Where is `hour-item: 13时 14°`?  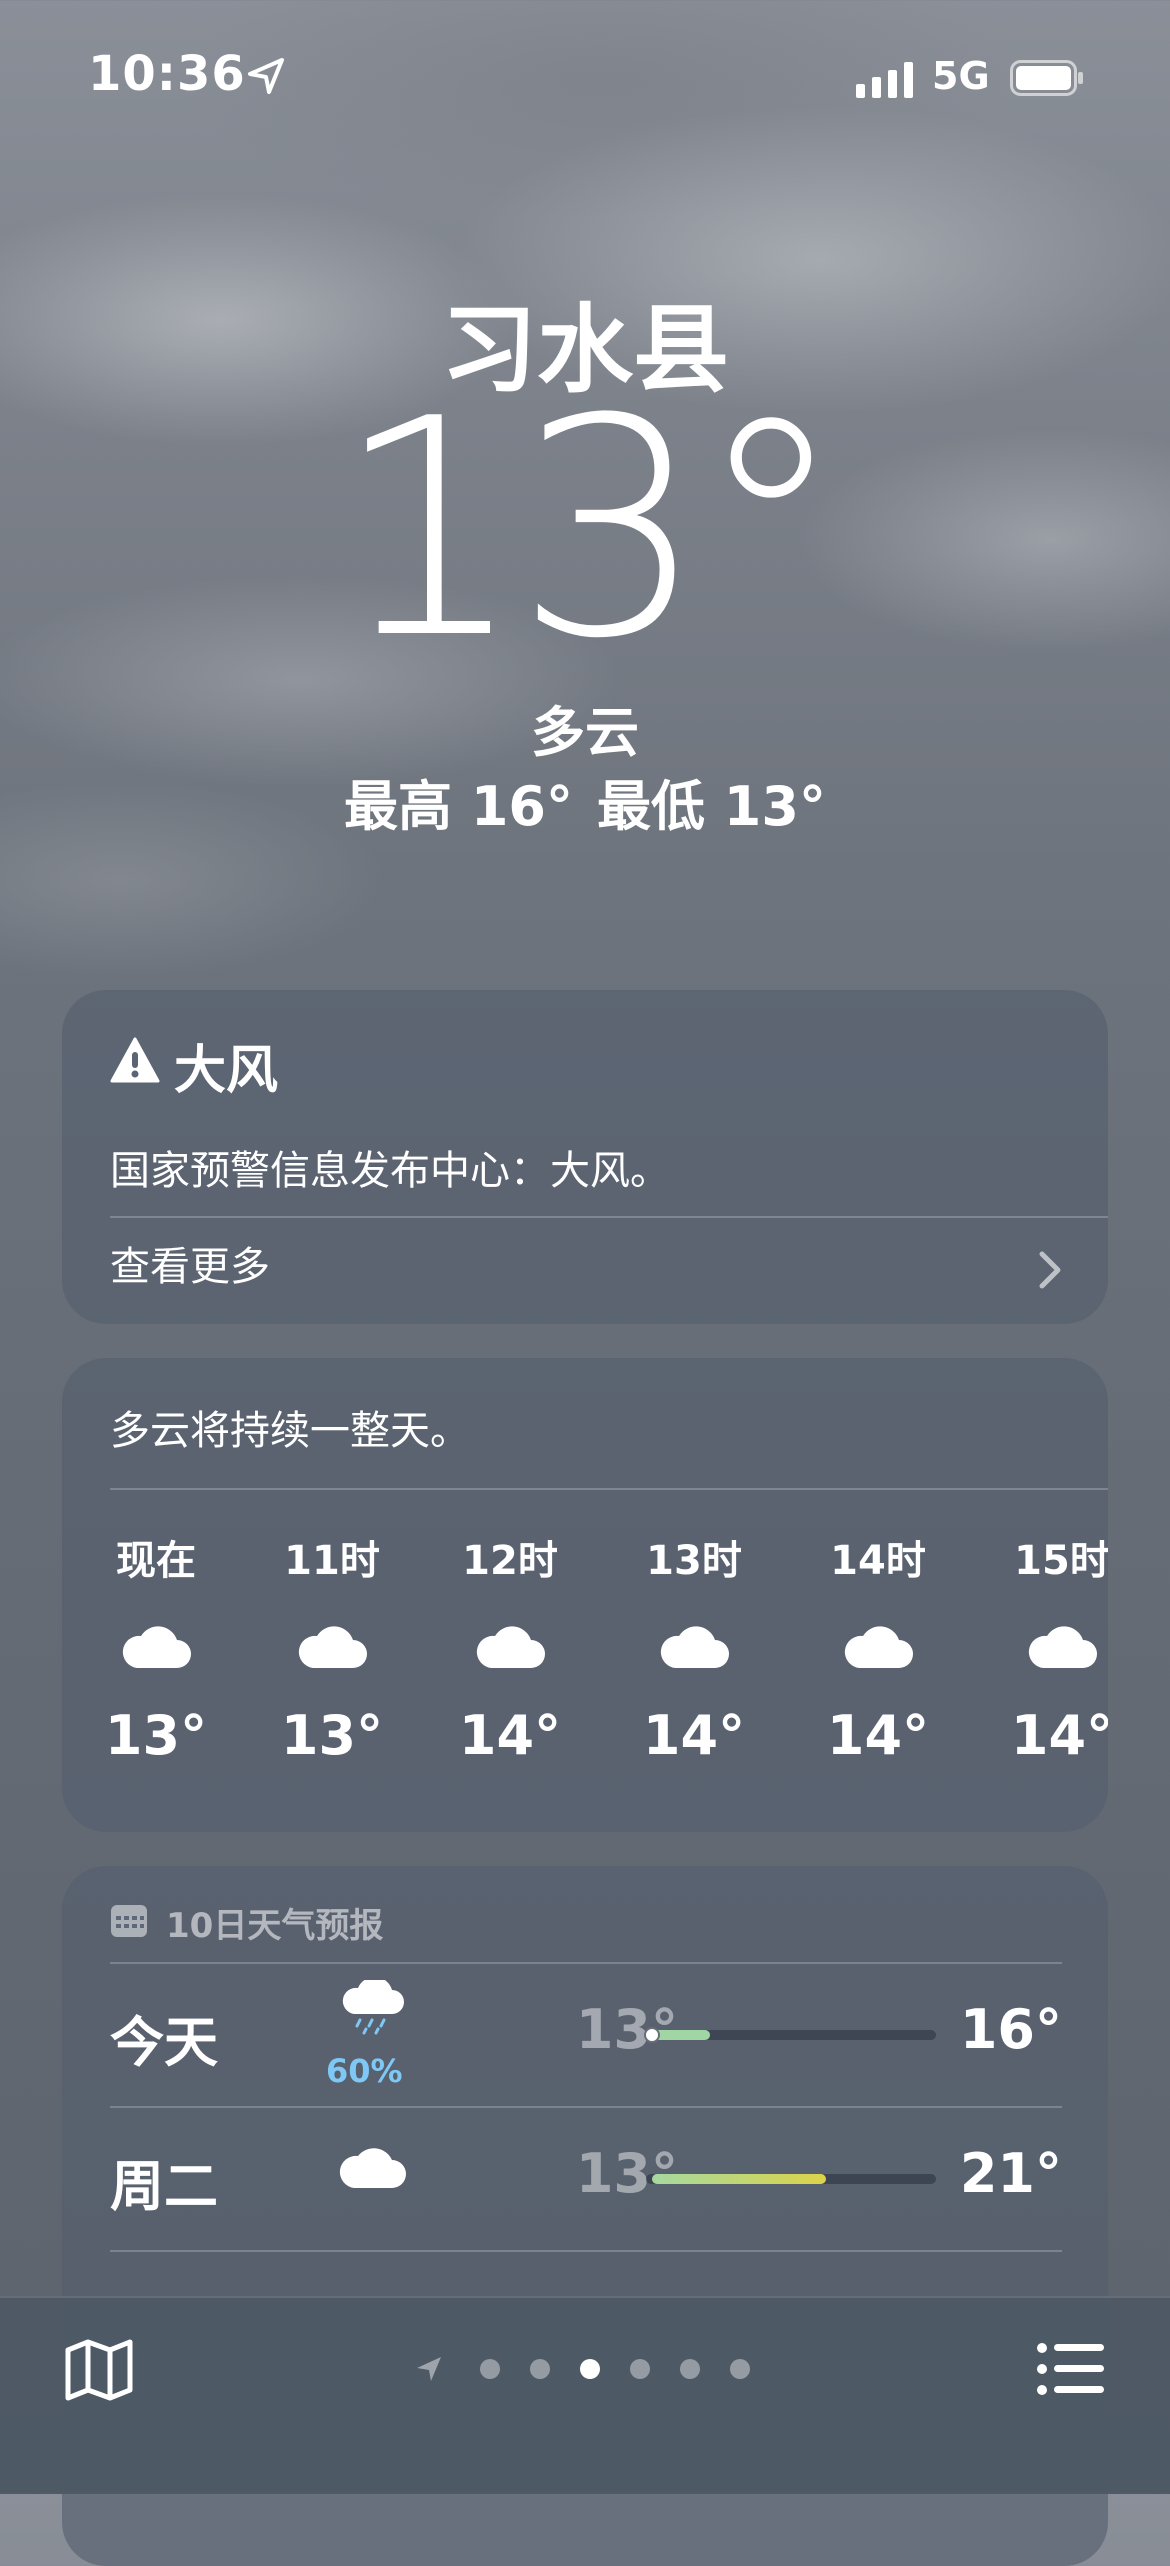
hour-item: 13时 14° is located at coordinates (694, 1647).